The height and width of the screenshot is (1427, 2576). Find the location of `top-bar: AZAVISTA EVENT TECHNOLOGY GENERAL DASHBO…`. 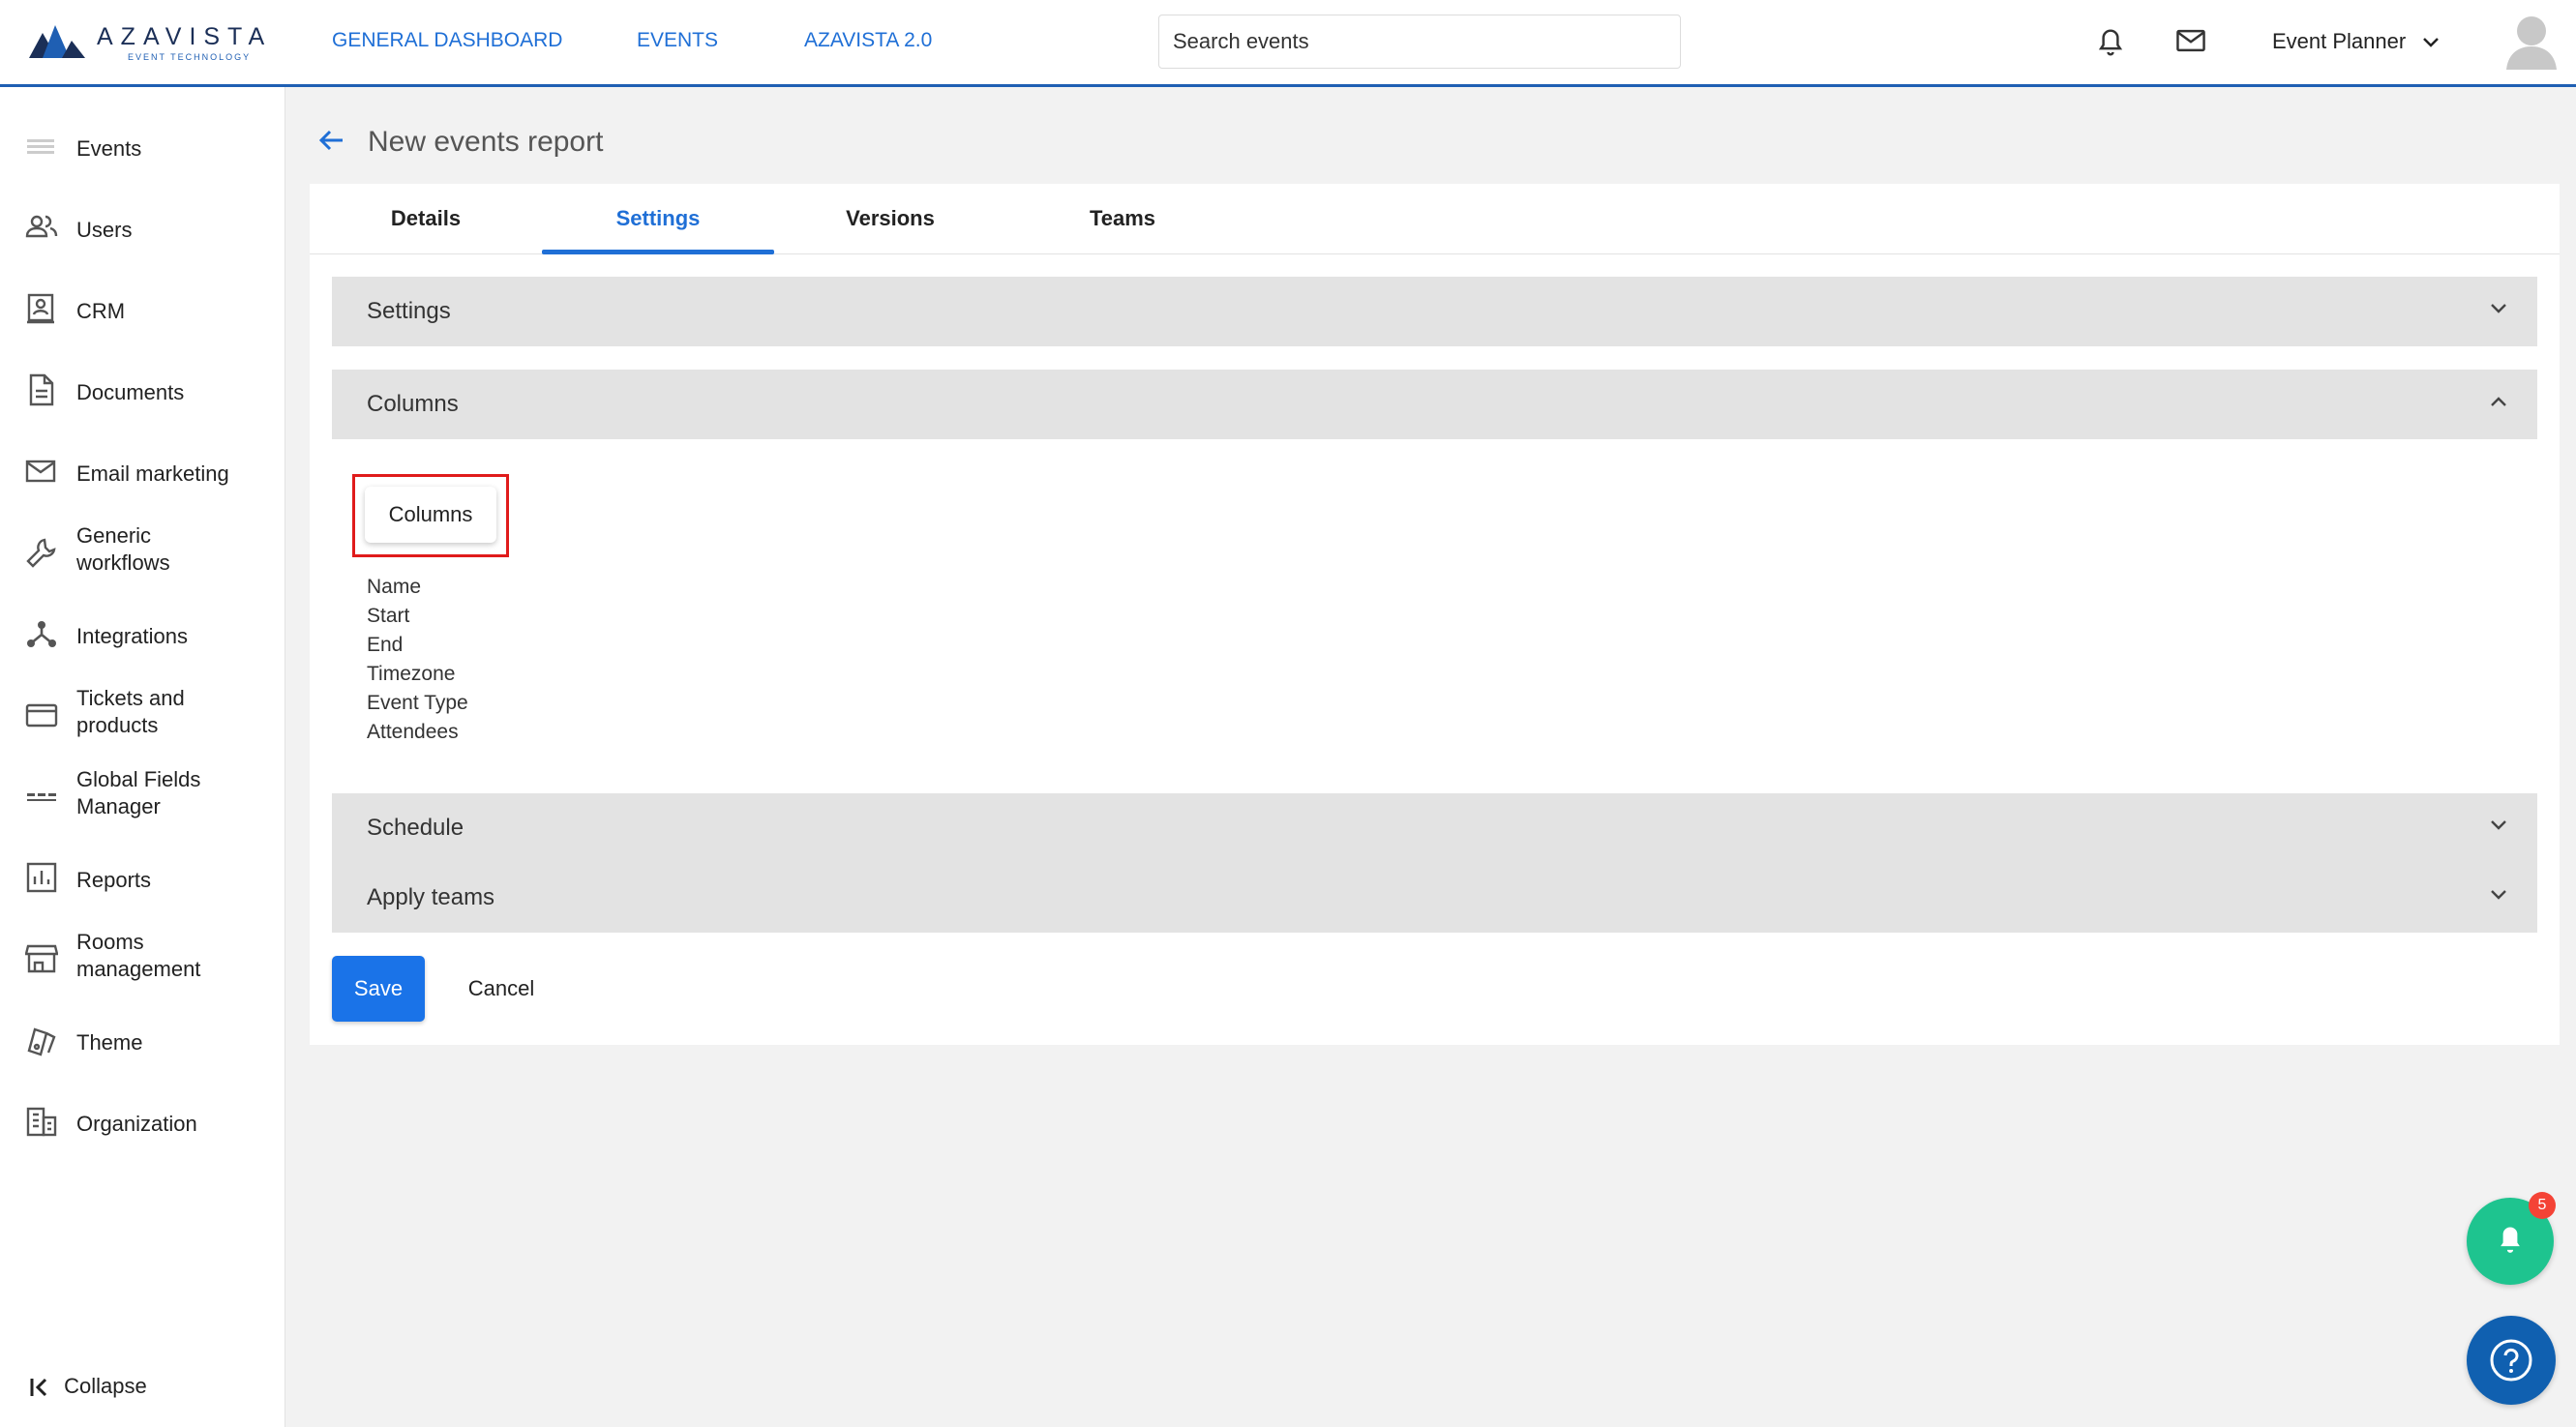

top-bar: AZAVISTA EVENT TECHNOLOGY GENERAL DASHBO… is located at coordinates (1288, 43).